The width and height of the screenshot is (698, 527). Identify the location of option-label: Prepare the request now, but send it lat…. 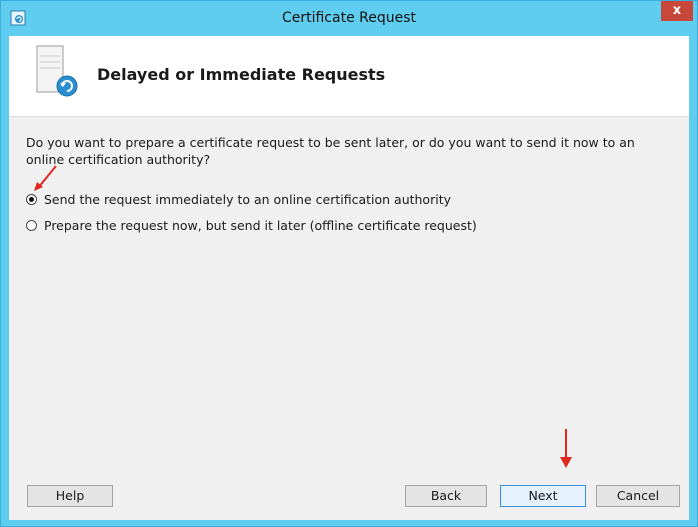
(260, 225).